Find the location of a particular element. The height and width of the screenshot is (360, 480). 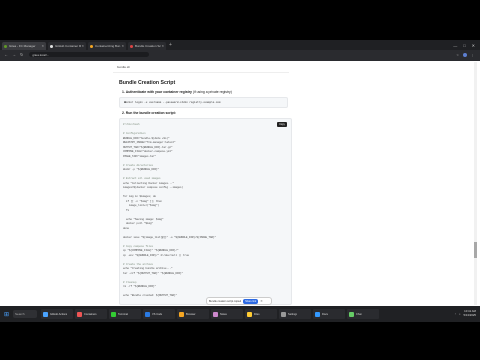

taskbar-app: Files is located at coordinates (261, 314).